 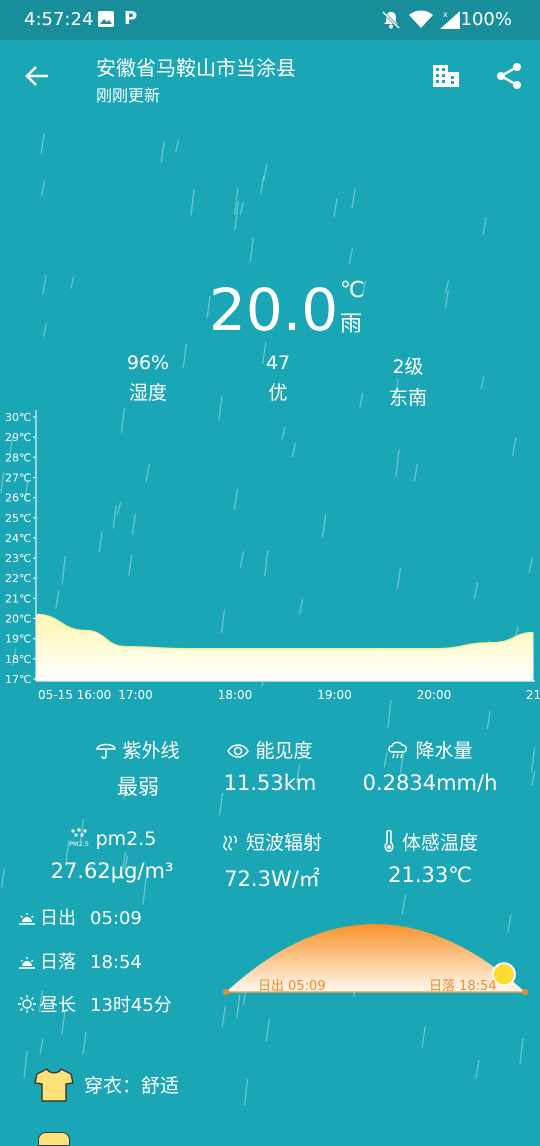 I want to click on y-tick-label: 18℃, so click(x=18, y=659).